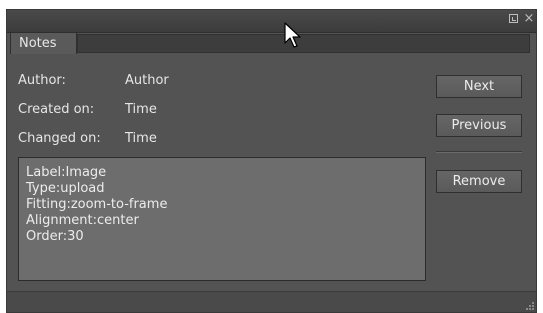  What do you see at coordinates (147, 80) in the screenshot?
I see `author-value: Author` at bounding box center [147, 80].